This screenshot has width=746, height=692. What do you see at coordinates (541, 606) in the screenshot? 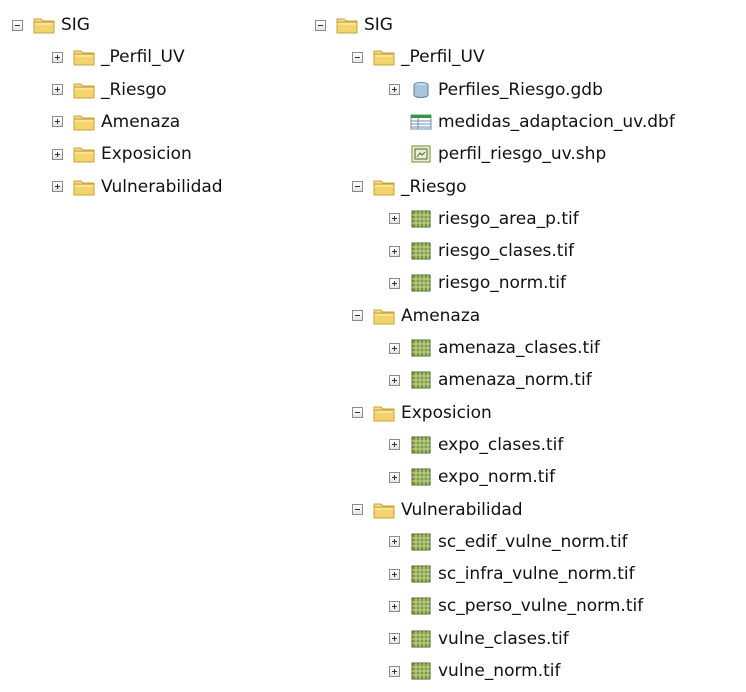
I see `tree-item-label: sc_perso_vulne_norm.tif` at bounding box center [541, 606].